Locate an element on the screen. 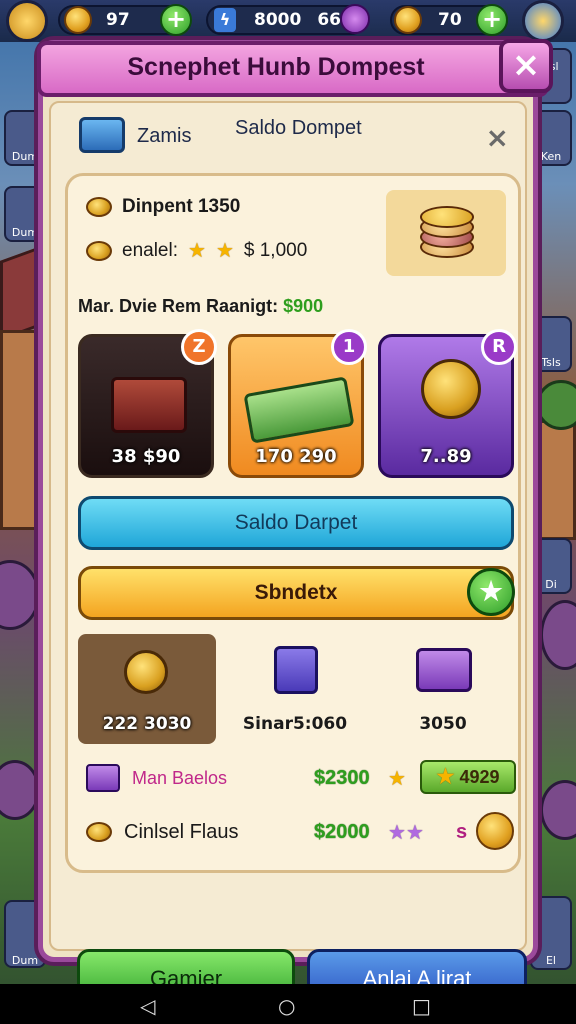 This screenshot has width=576, height=1024. back-icon: ◁ is located at coordinates (147, 1006).